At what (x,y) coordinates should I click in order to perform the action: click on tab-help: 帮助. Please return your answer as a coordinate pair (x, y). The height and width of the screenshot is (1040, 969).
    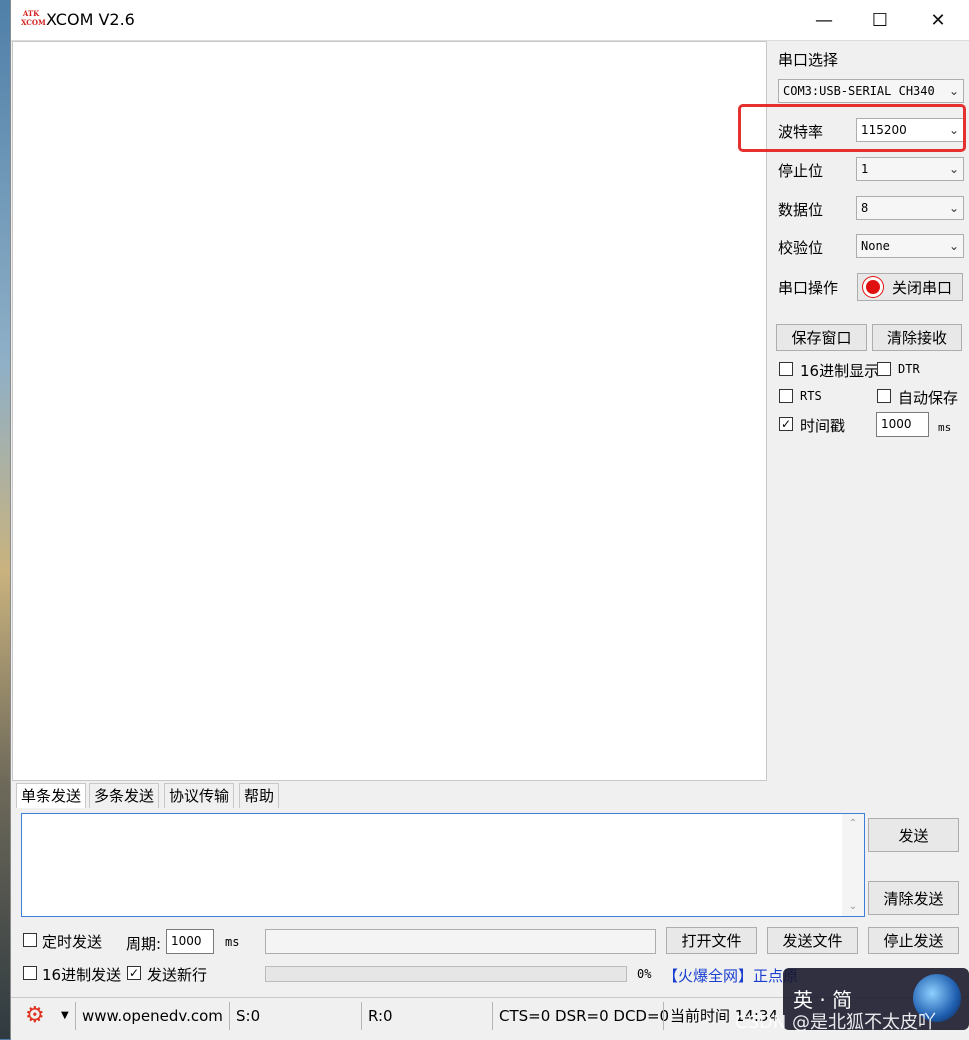
    Looking at the image, I should click on (259, 795).